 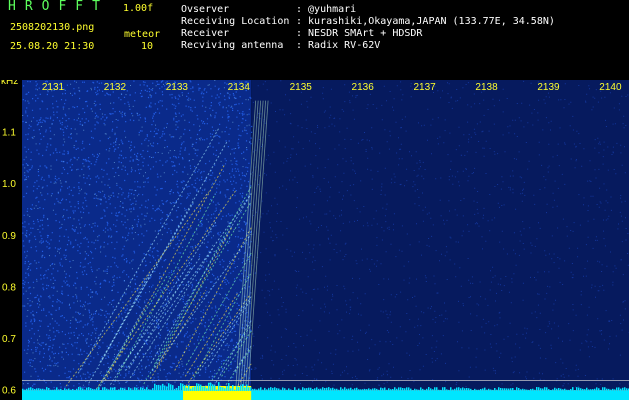 What do you see at coordinates (239, 87) in the screenshot?
I see `x-tick-label: 2134` at bounding box center [239, 87].